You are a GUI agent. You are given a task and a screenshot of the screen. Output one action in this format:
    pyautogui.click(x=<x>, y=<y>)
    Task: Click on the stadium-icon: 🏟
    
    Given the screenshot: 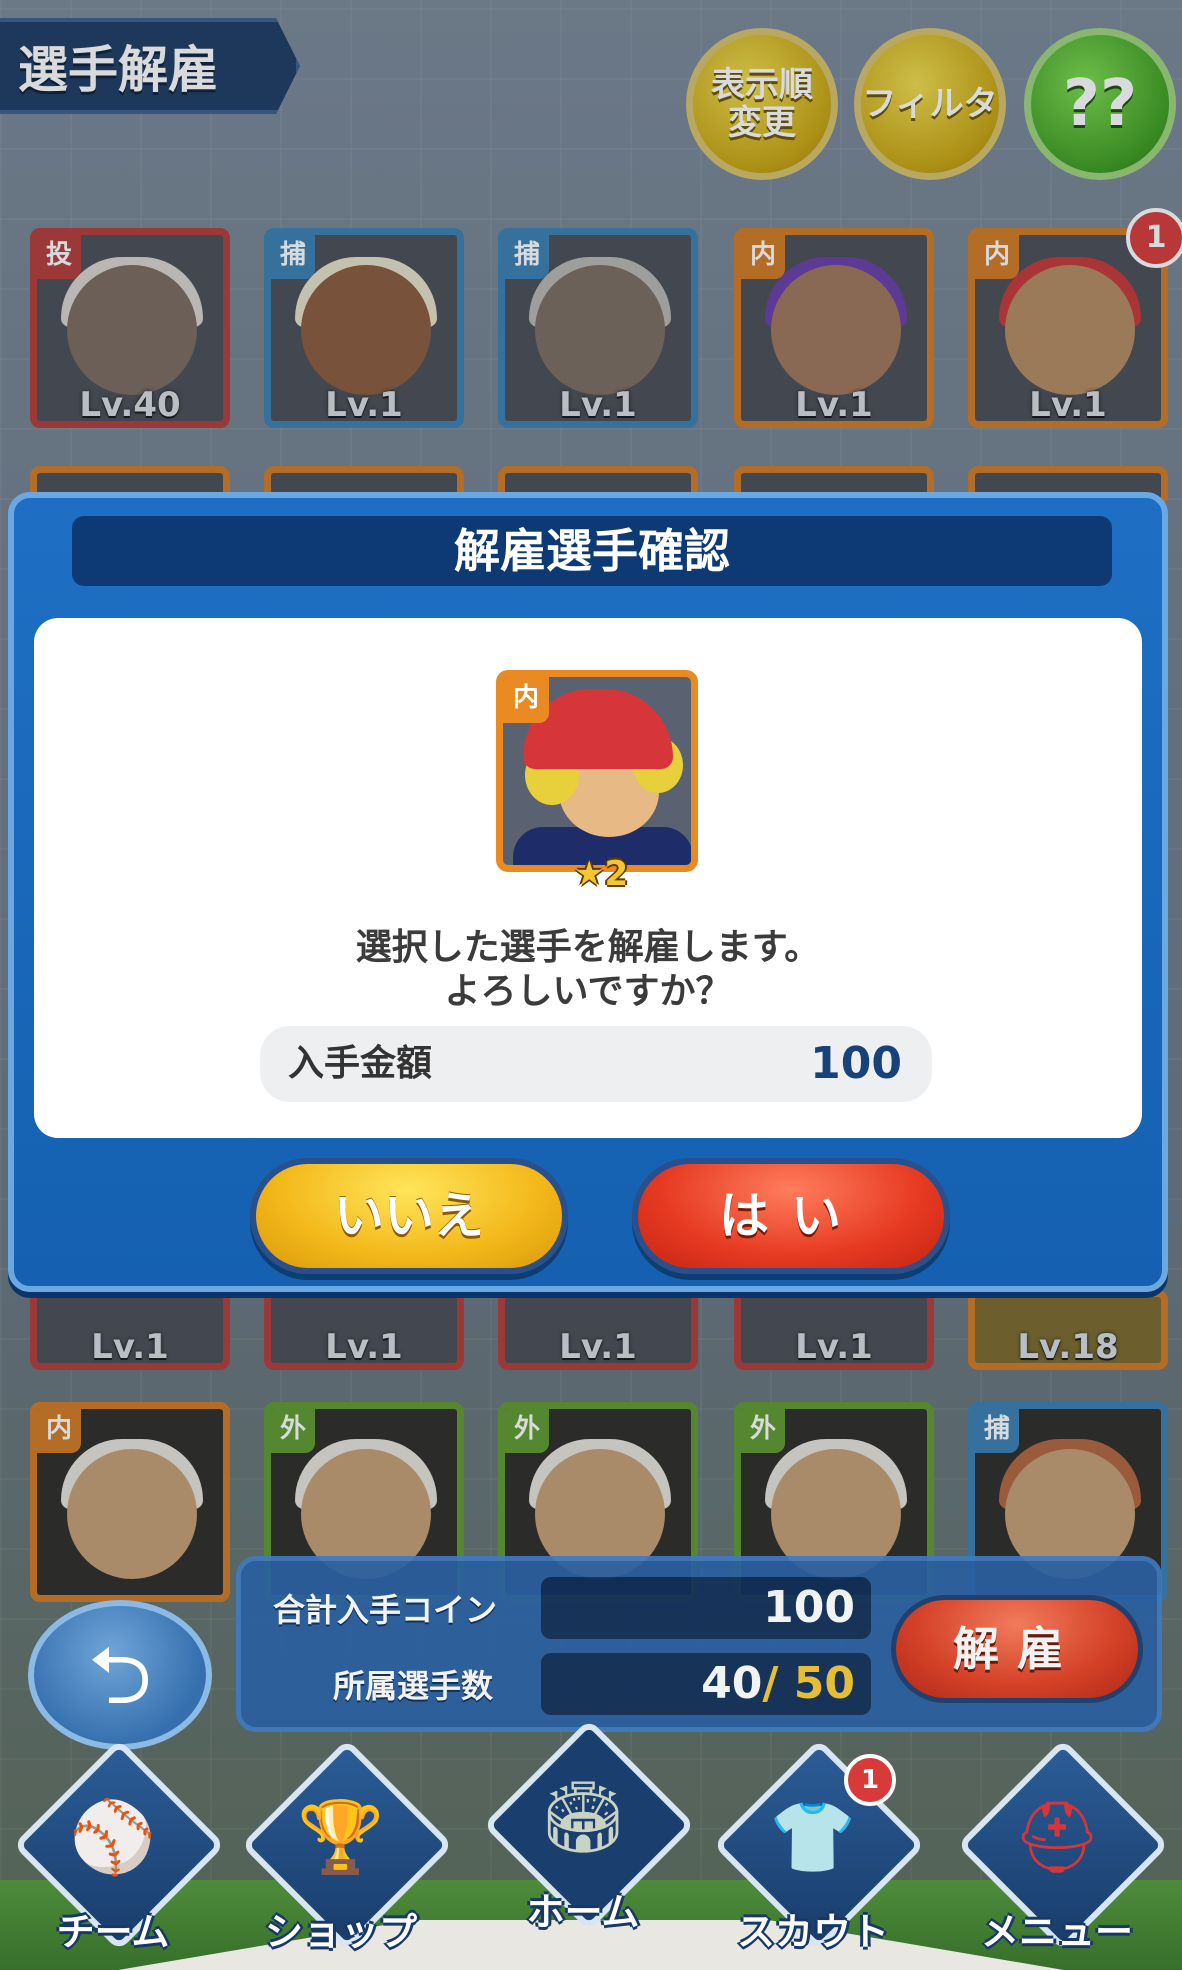 What is the action you would take?
    pyautogui.click(x=583, y=1817)
    